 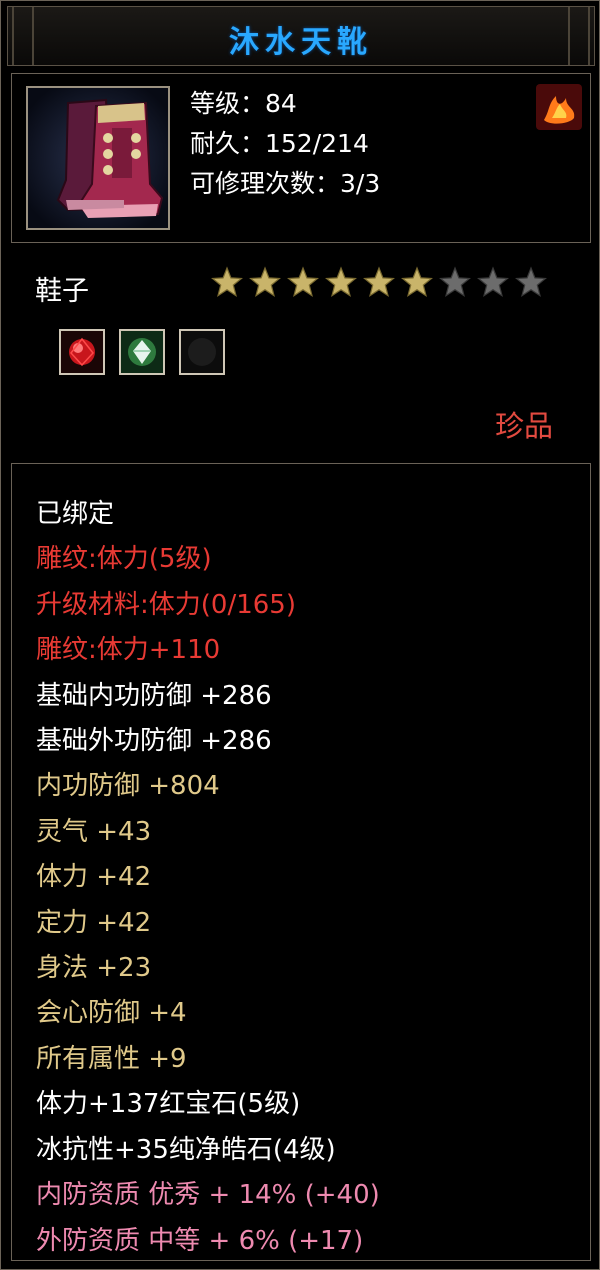 I want to click on item-header-panel: 等级：84 耐久：152/214 可修理次数：3/3, so click(x=301, y=158).